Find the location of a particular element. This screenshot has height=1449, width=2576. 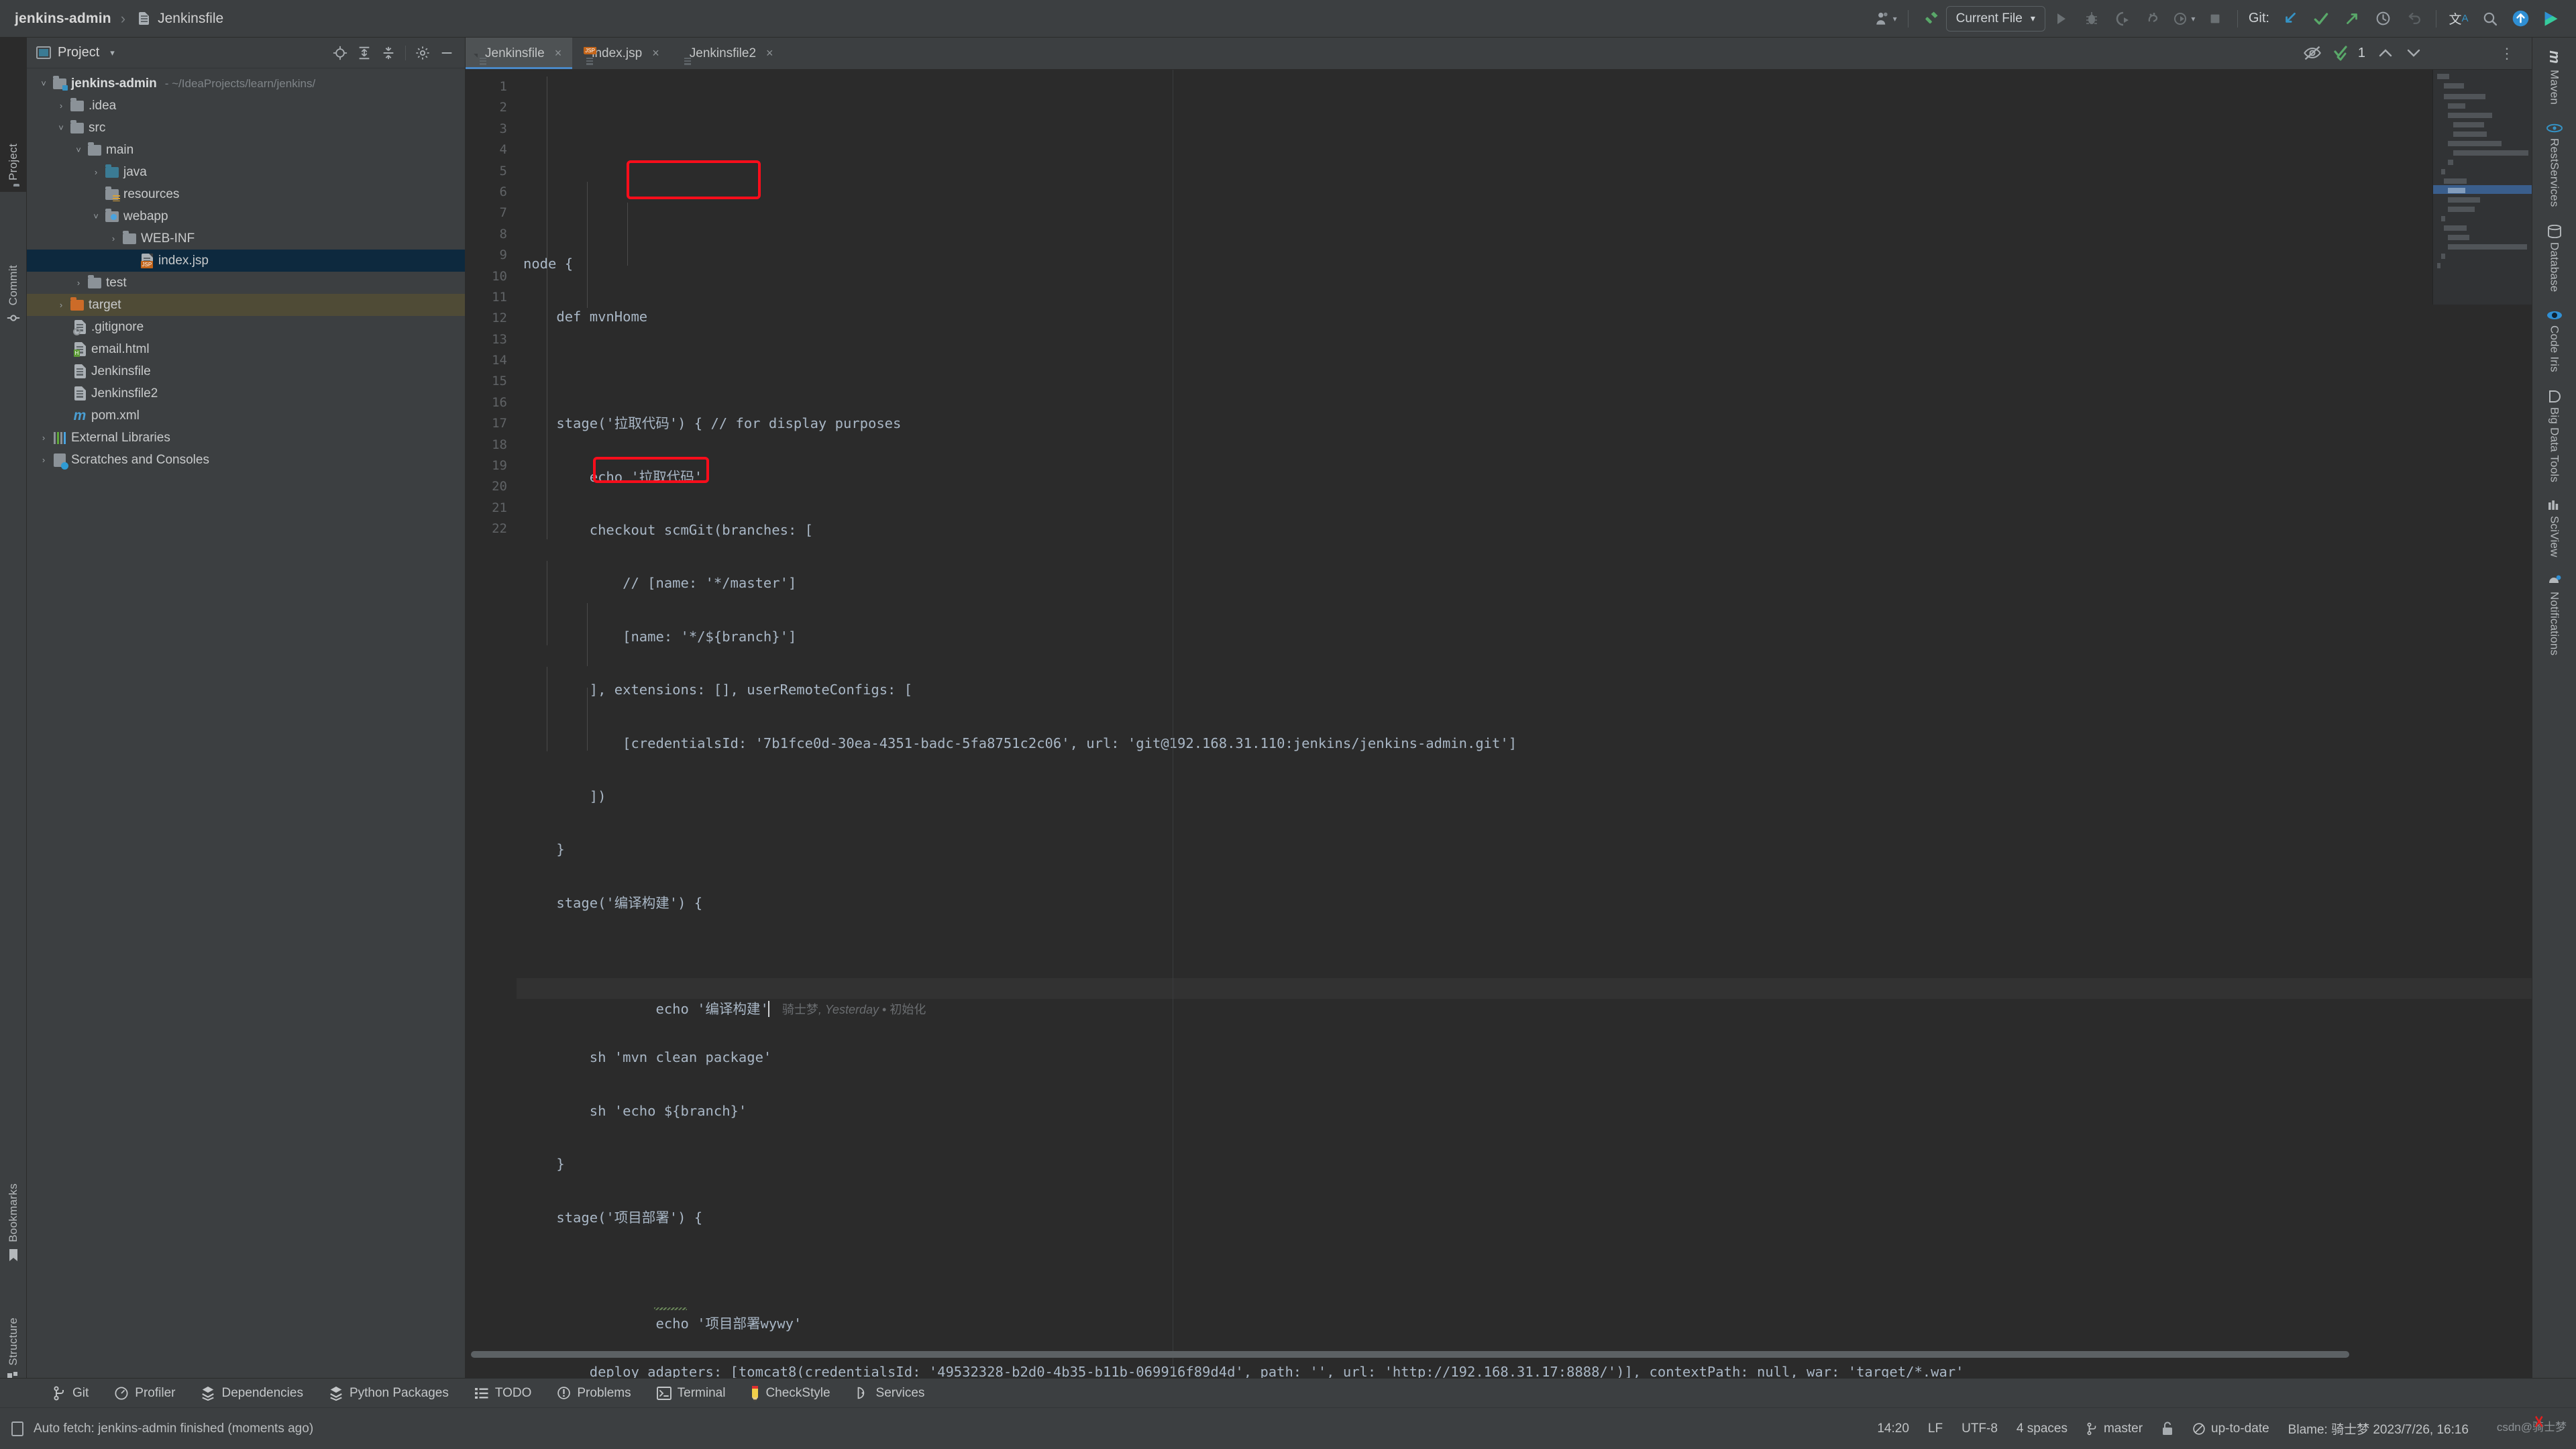

tree-row-src: ˅ src is located at coordinates (246, 128).